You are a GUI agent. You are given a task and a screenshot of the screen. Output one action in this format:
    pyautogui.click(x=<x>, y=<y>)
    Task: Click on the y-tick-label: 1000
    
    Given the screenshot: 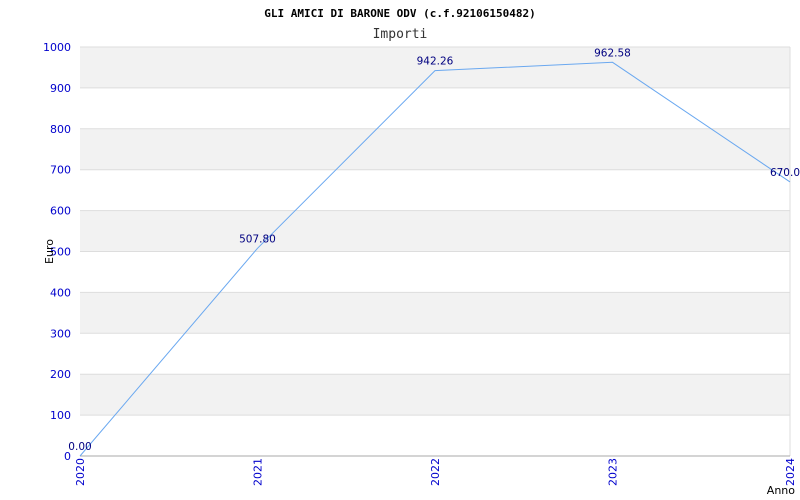 What is the action you would take?
    pyautogui.click(x=57, y=47)
    